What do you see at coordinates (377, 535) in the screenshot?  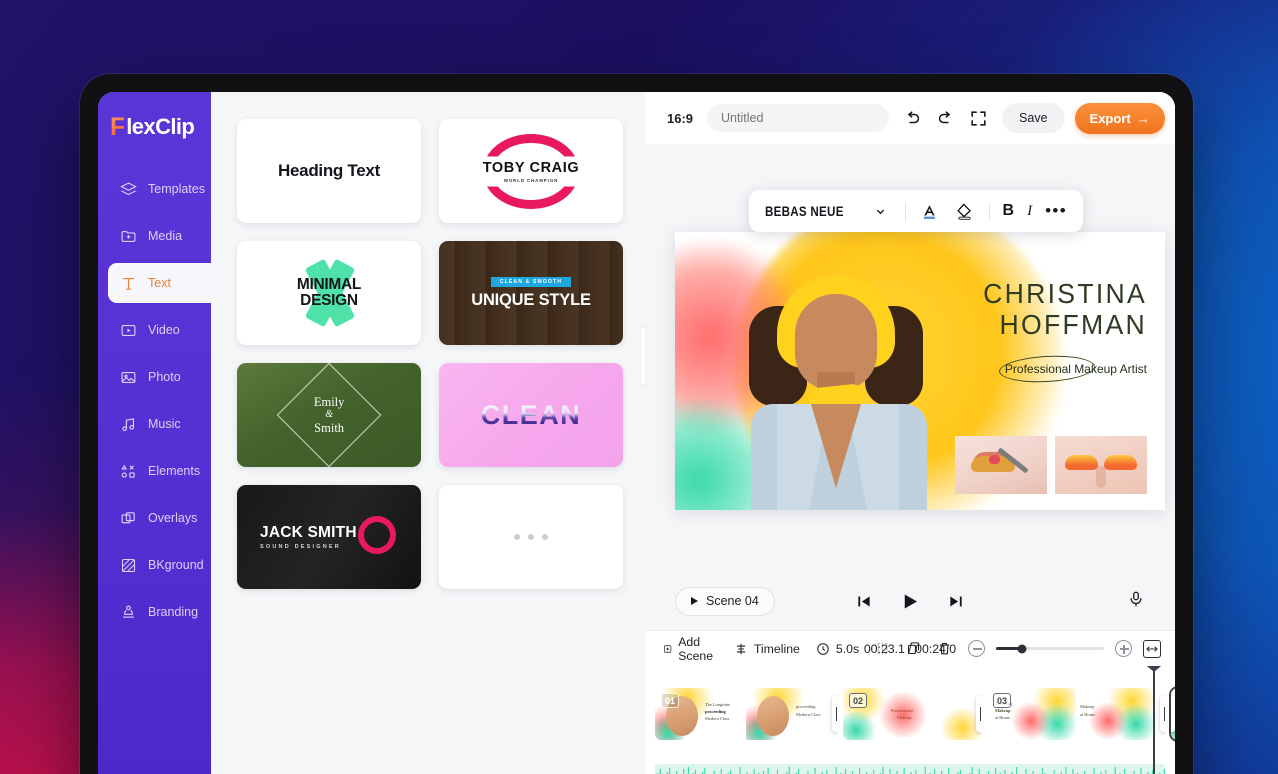 I see `ring-shape` at bounding box center [377, 535].